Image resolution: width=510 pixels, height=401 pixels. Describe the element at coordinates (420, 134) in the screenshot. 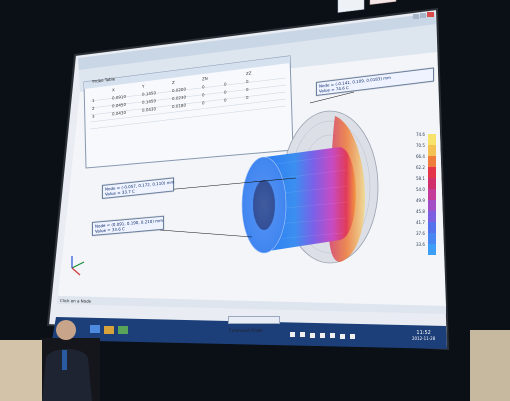

I see `legend-value: 74.6` at that location.